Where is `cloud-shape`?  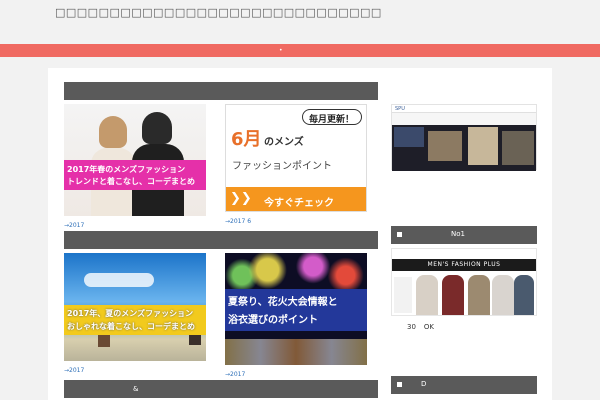 cloud-shape is located at coordinates (119, 280).